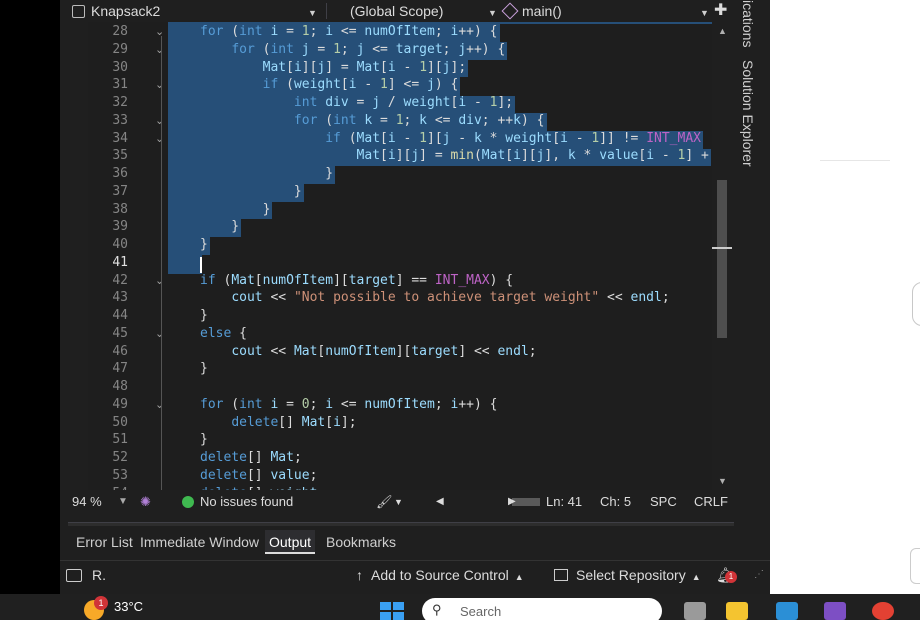 The width and height of the screenshot is (920, 620). I want to click on line-number: 46, so click(120, 351).